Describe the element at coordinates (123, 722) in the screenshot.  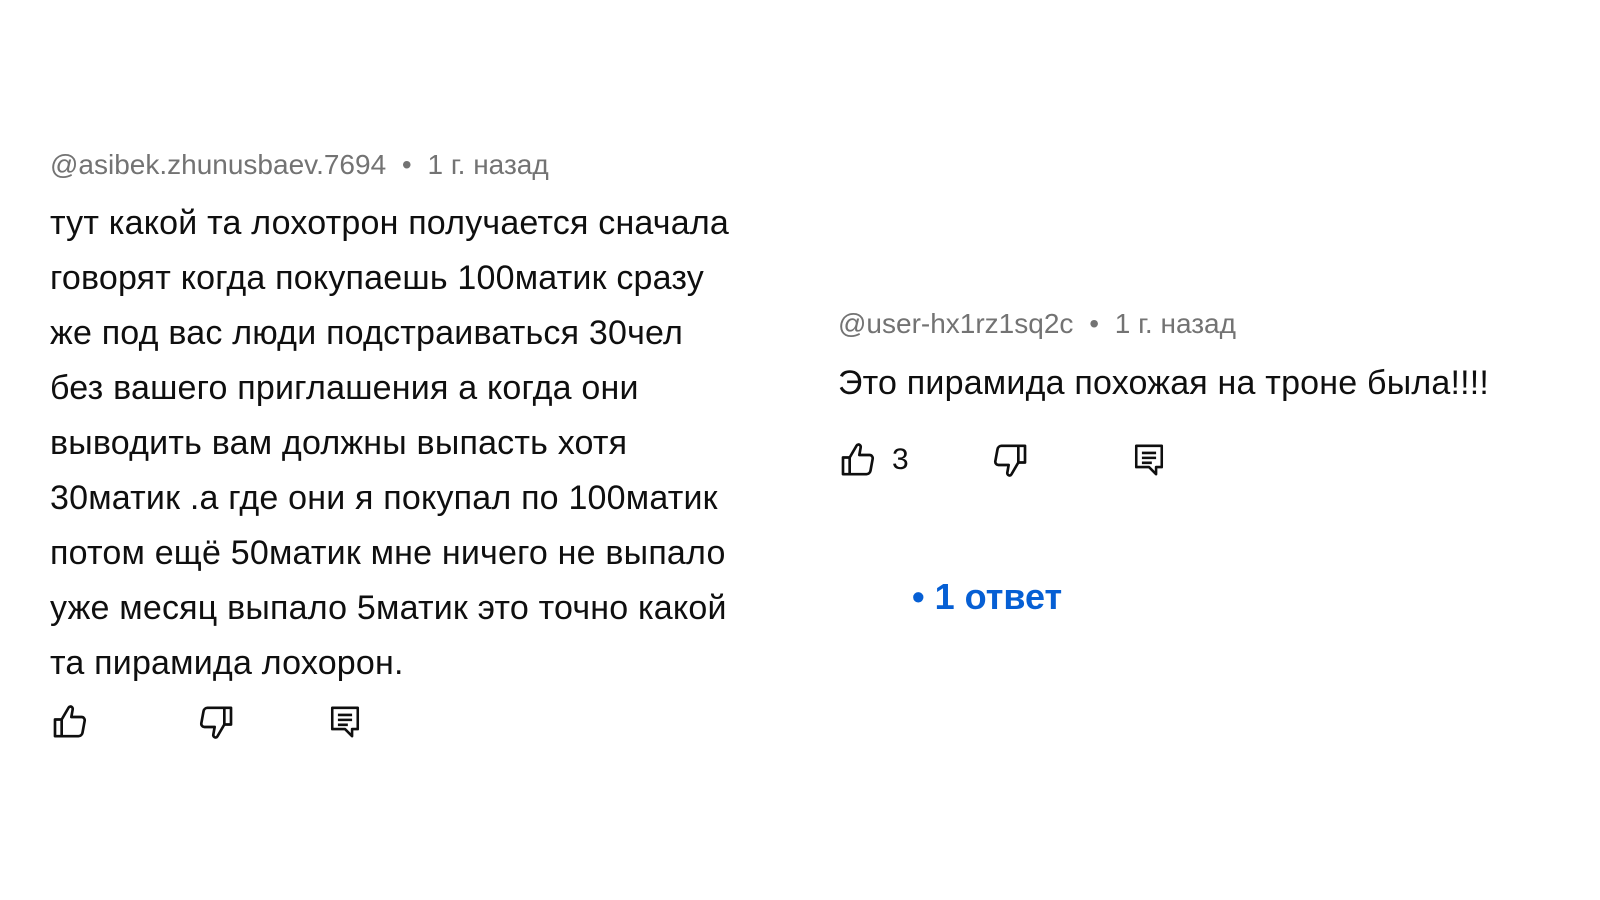
I see `like-button` at that location.